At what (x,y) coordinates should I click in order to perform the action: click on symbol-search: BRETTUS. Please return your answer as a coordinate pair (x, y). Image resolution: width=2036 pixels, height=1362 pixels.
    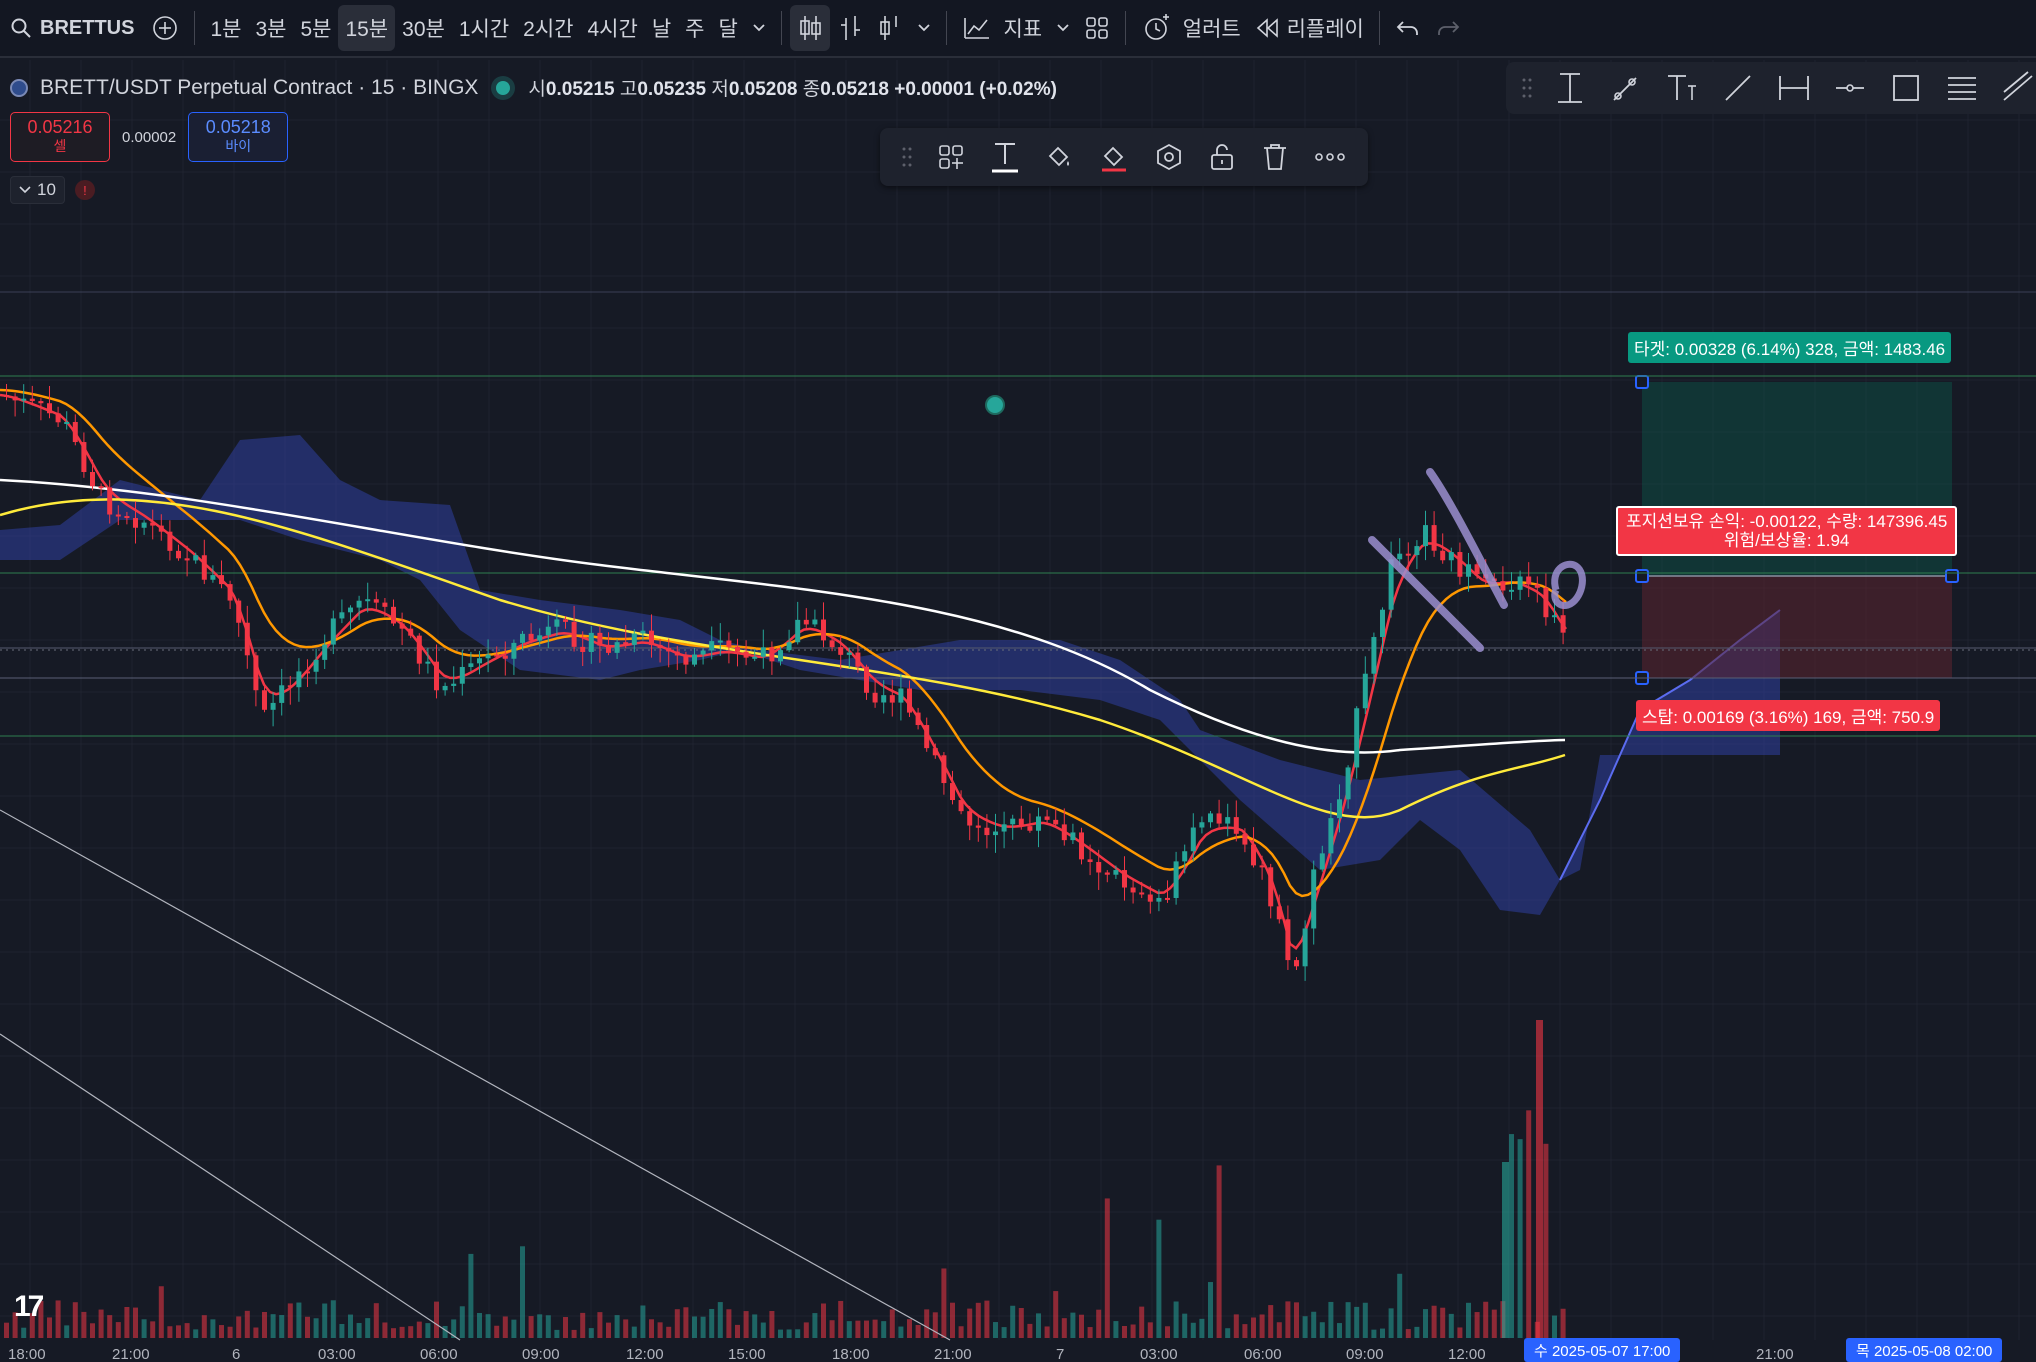
    Looking at the image, I should click on (72, 28).